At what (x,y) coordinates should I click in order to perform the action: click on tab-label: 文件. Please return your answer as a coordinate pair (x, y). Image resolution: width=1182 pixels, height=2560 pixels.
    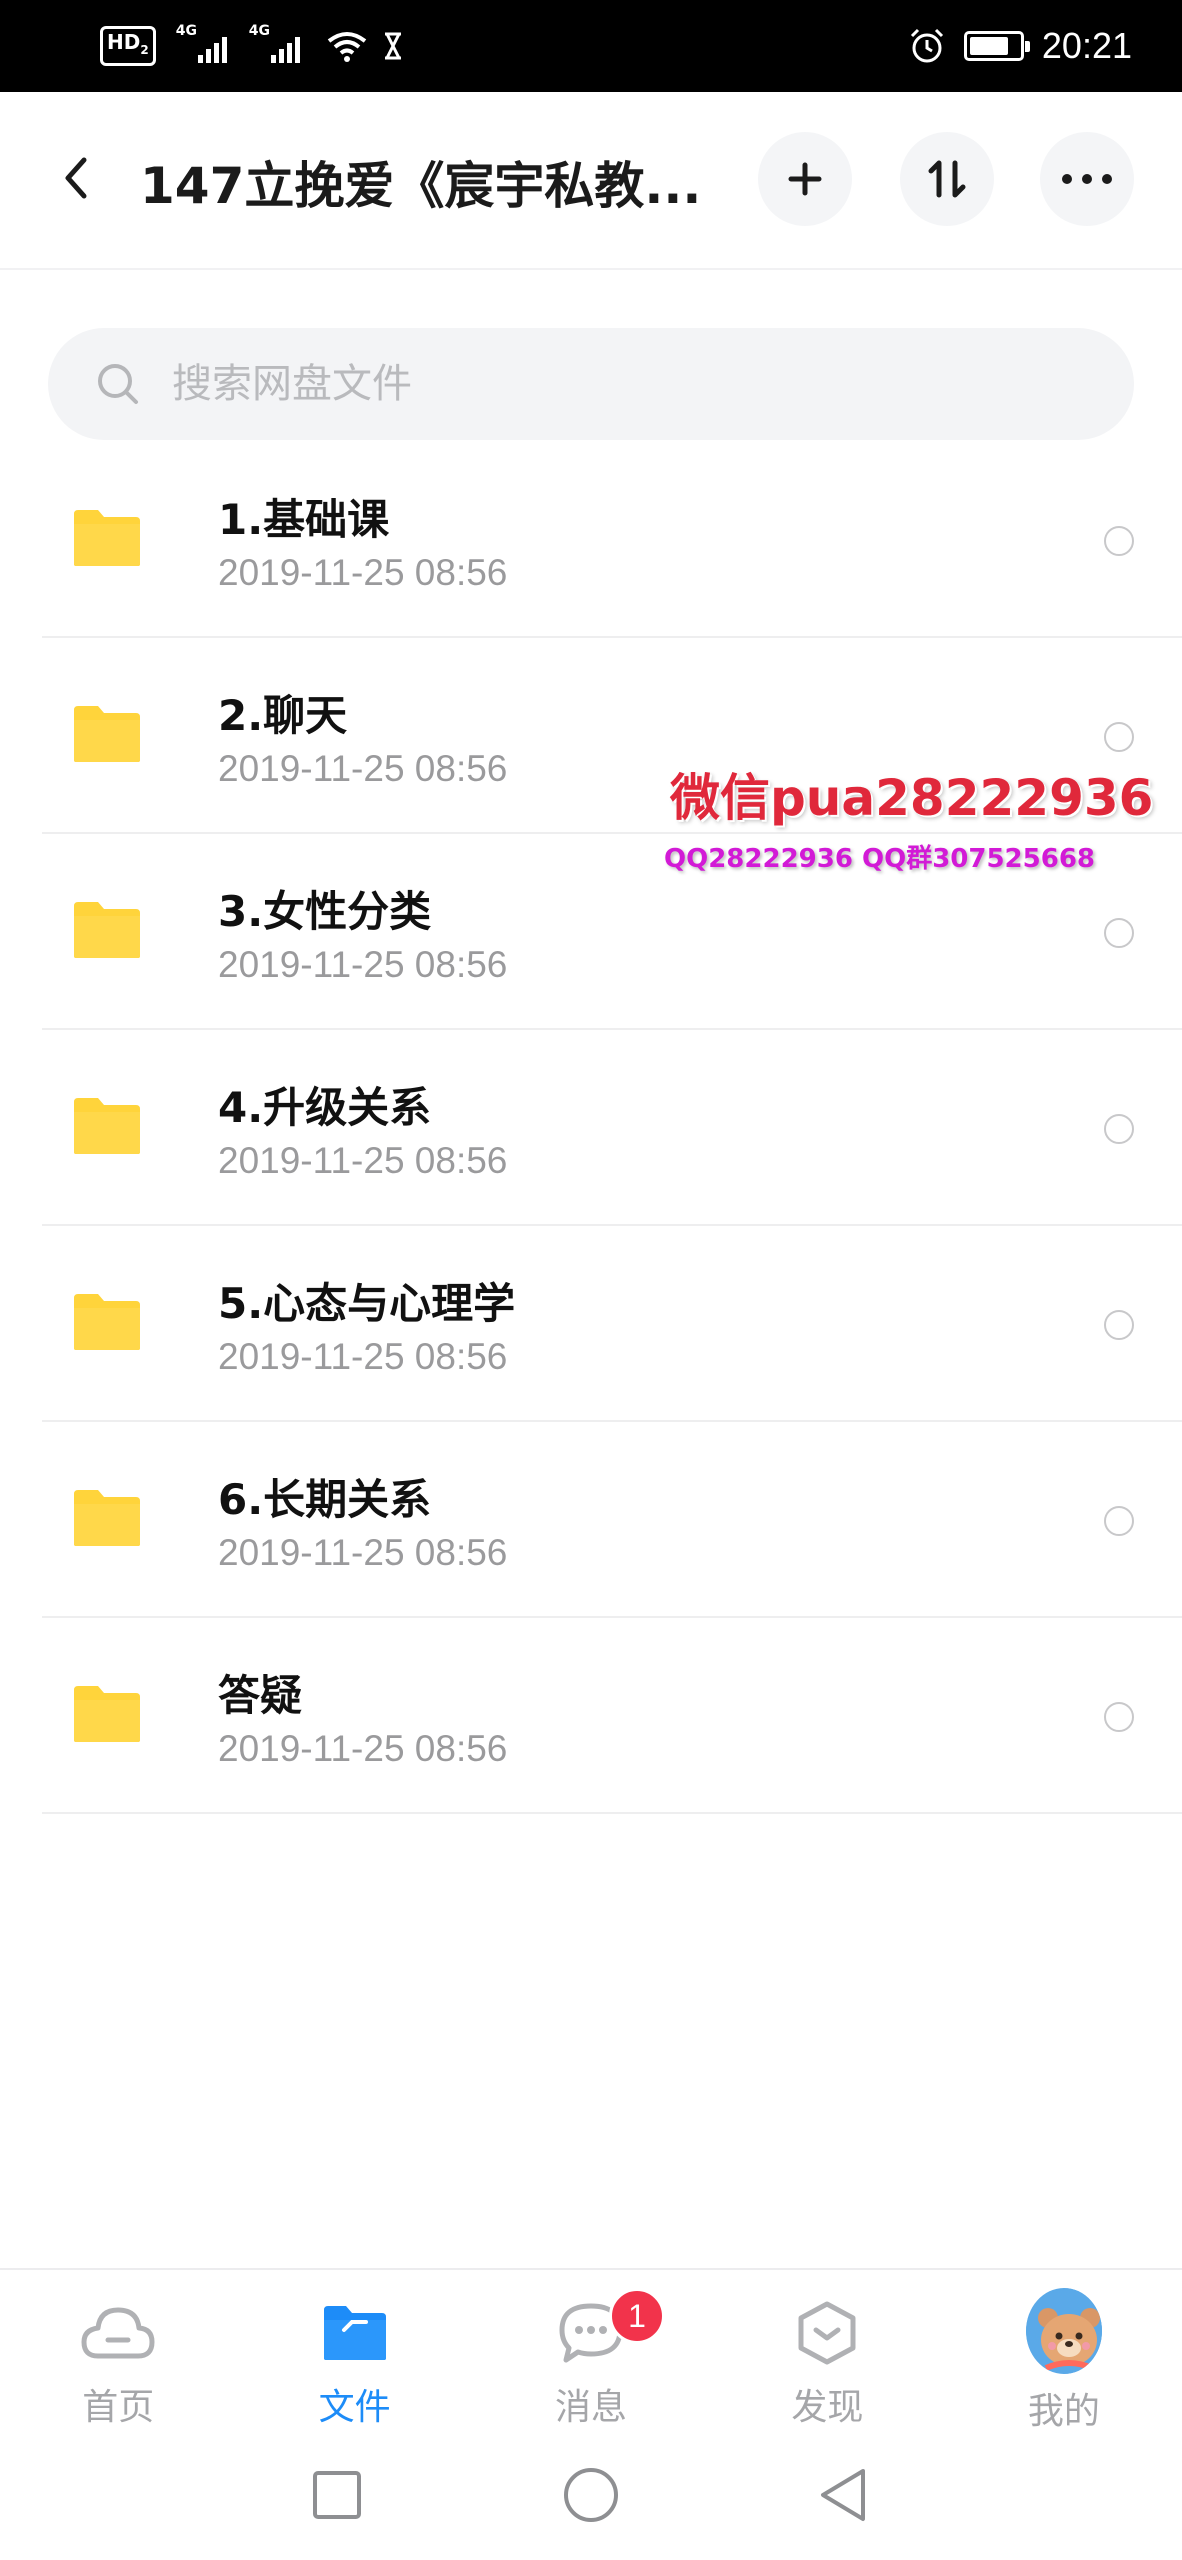
    Looking at the image, I should click on (354, 2407).